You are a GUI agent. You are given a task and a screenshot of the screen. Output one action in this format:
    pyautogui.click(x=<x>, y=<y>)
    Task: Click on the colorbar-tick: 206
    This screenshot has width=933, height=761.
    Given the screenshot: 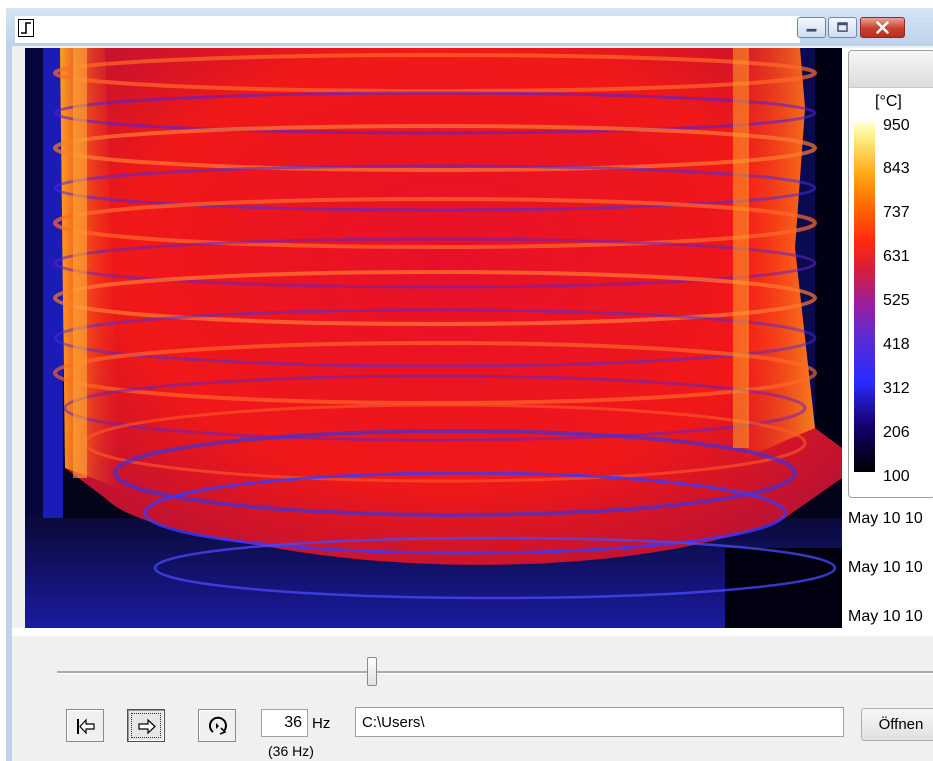 What is the action you would take?
    pyautogui.click(x=896, y=432)
    